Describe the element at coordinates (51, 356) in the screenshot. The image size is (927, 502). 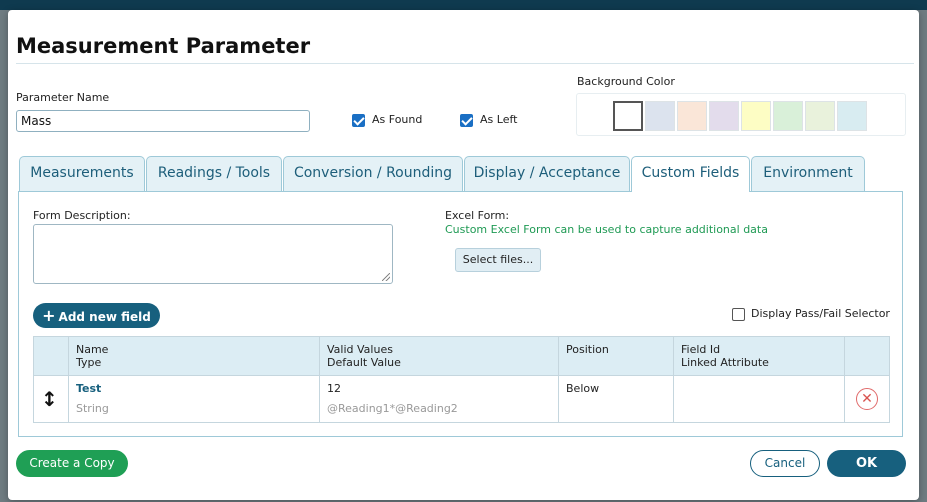
I see `drag-column-header` at that location.